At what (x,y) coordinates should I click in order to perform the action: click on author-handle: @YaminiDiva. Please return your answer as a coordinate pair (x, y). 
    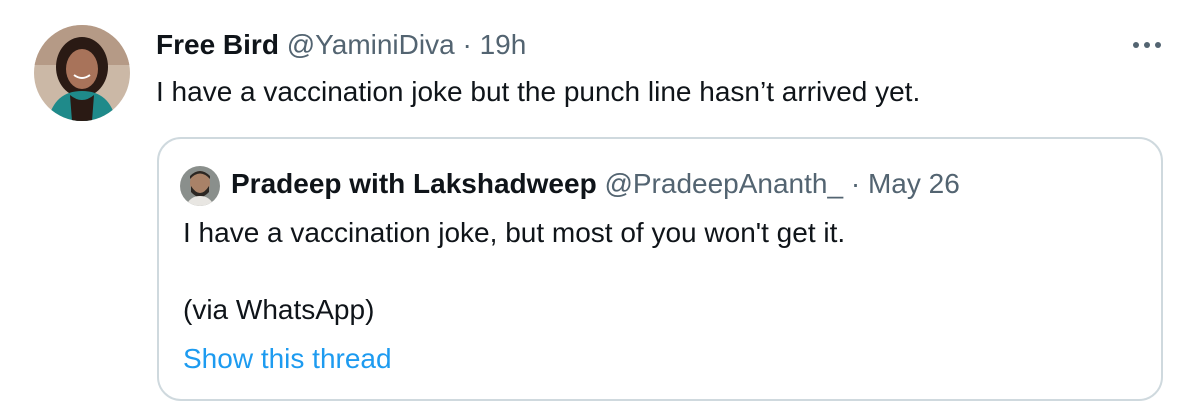
    Looking at the image, I should click on (371, 44).